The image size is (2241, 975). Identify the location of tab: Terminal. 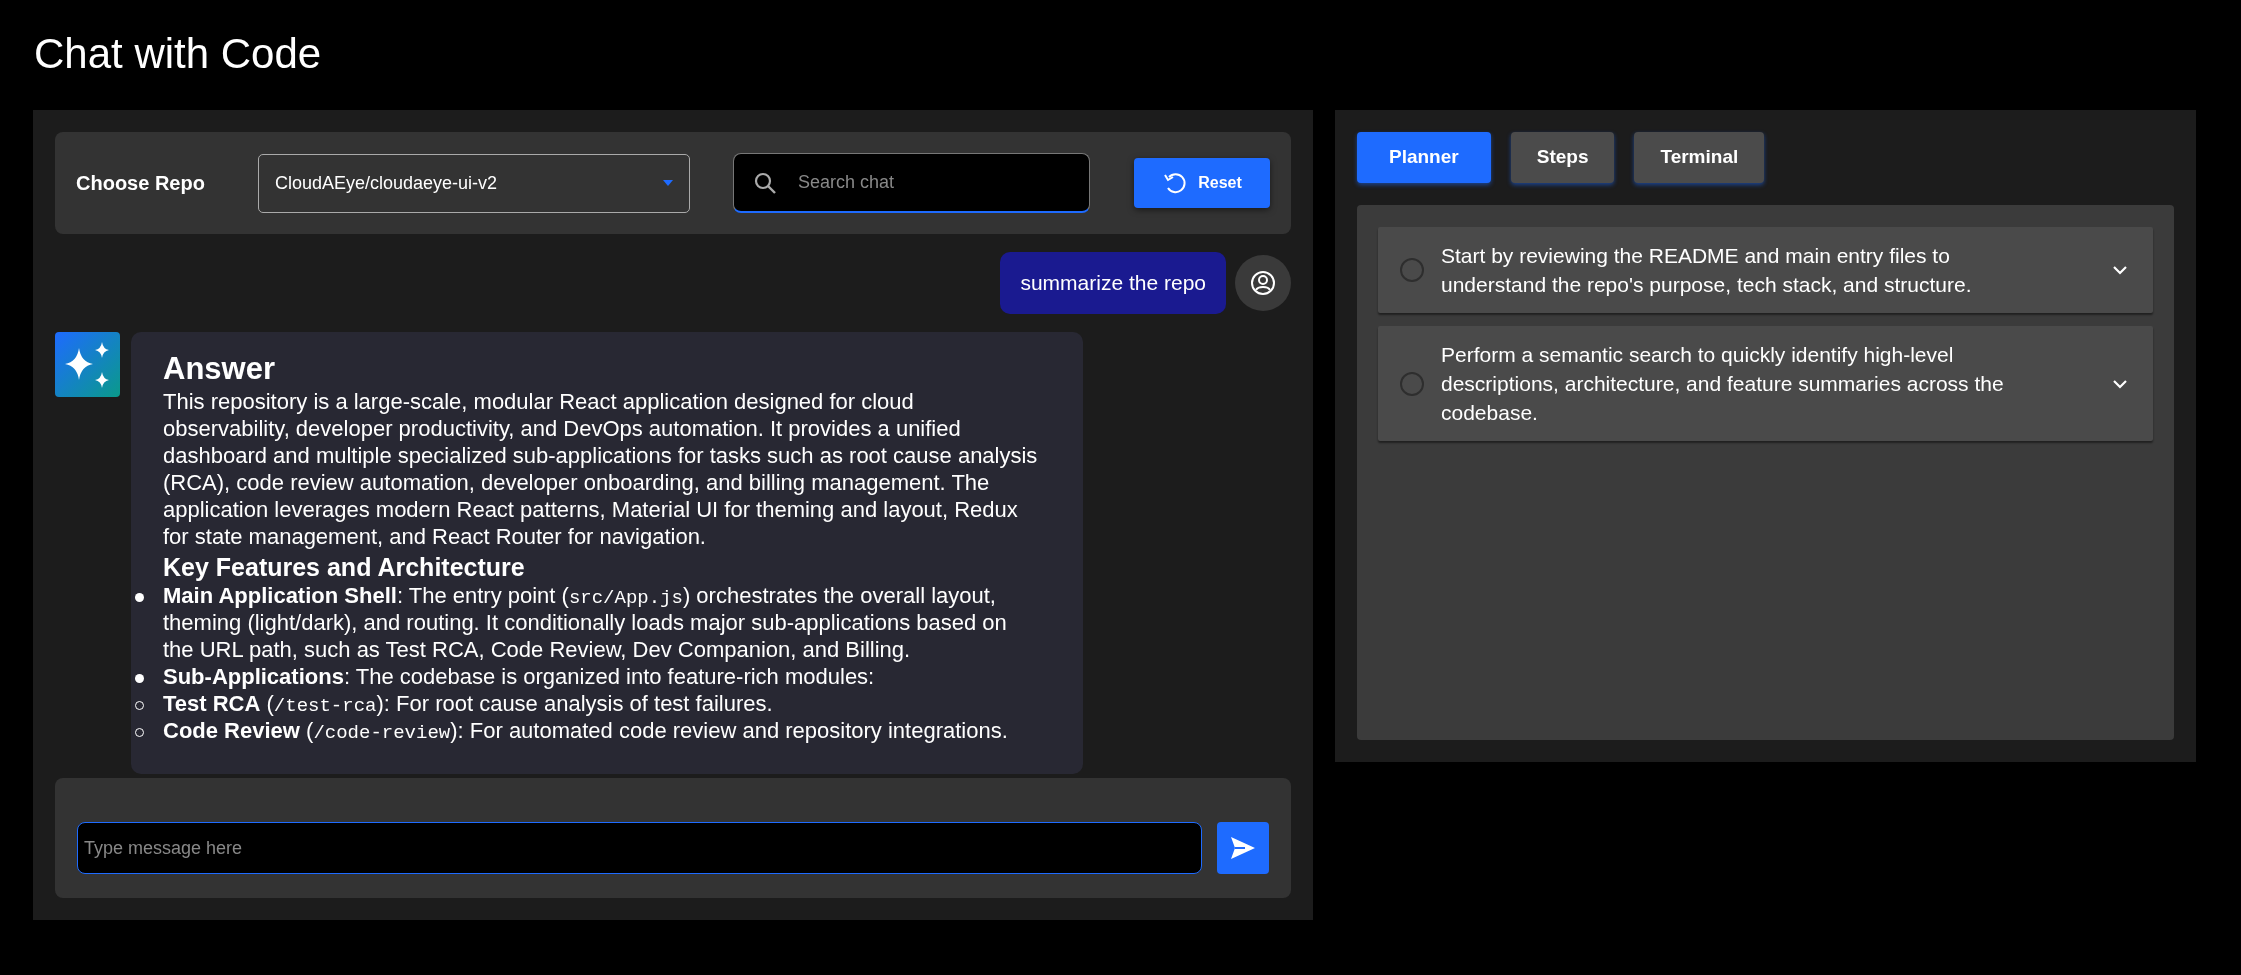
(1699, 158).